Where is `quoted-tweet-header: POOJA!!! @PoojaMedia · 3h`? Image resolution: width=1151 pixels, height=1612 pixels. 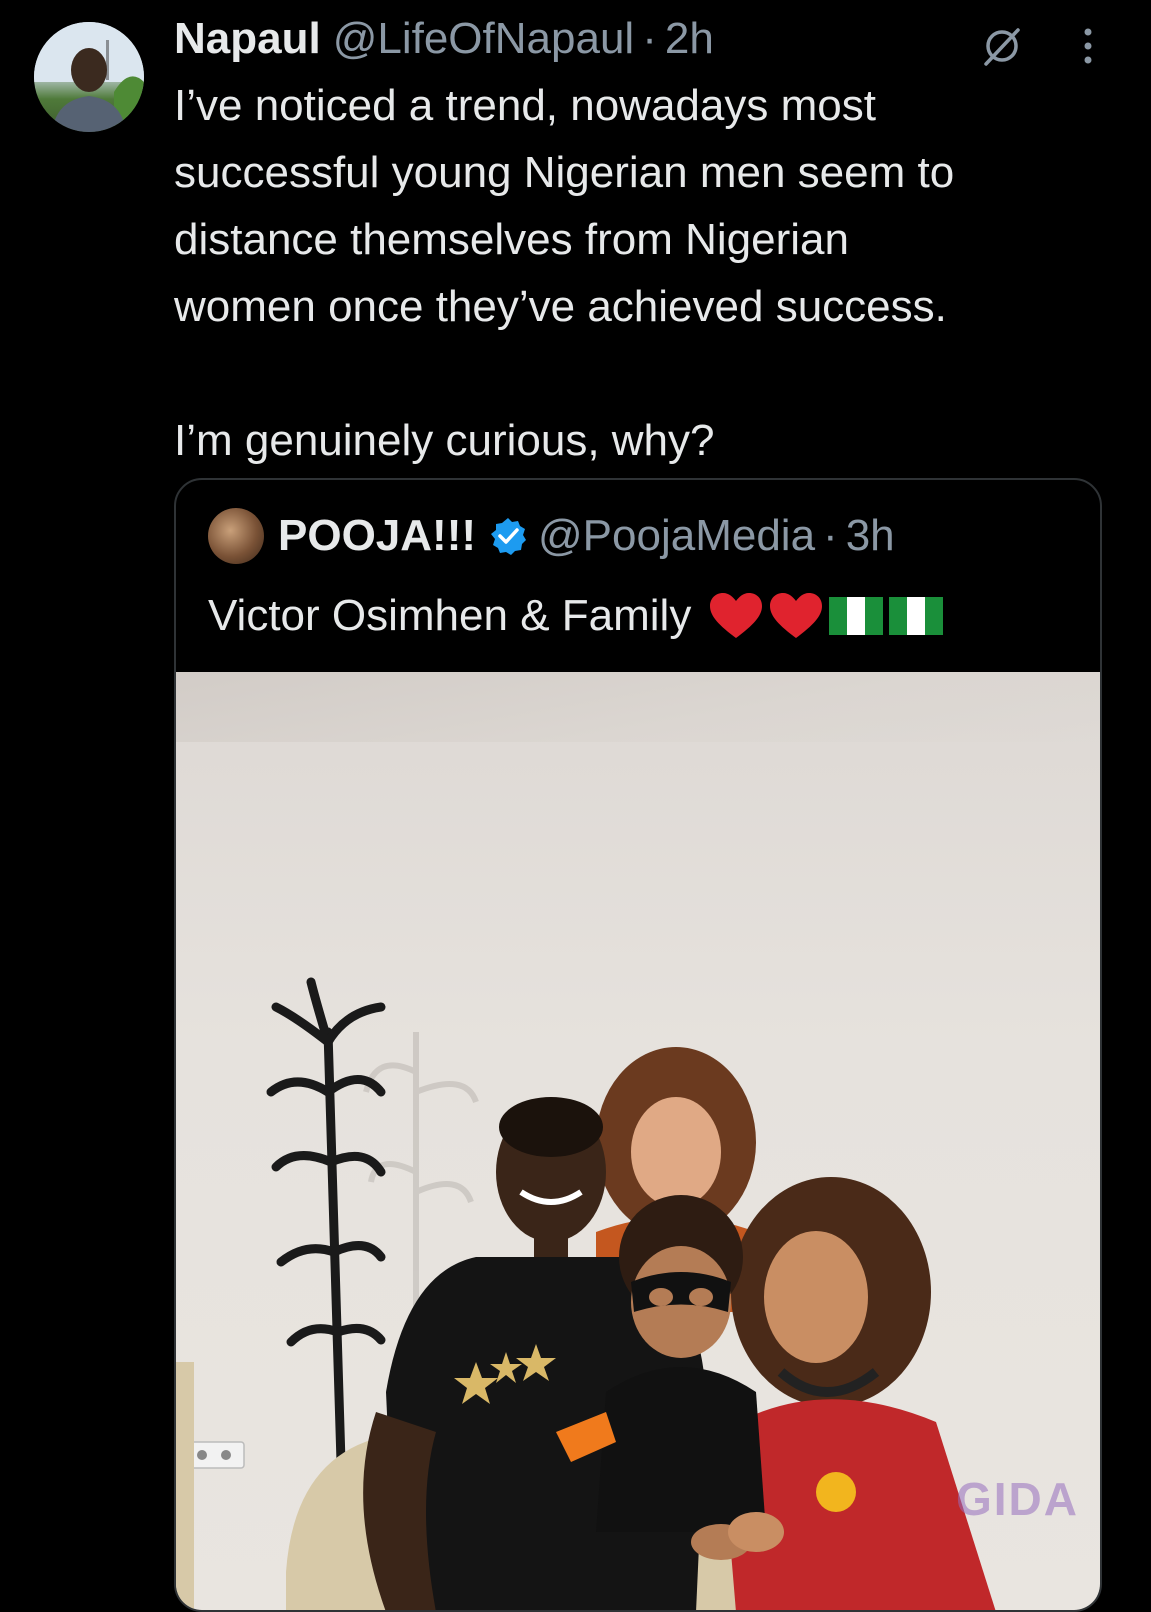 quoted-tweet-header: POOJA!!! @PoojaMedia · 3h is located at coordinates (551, 536).